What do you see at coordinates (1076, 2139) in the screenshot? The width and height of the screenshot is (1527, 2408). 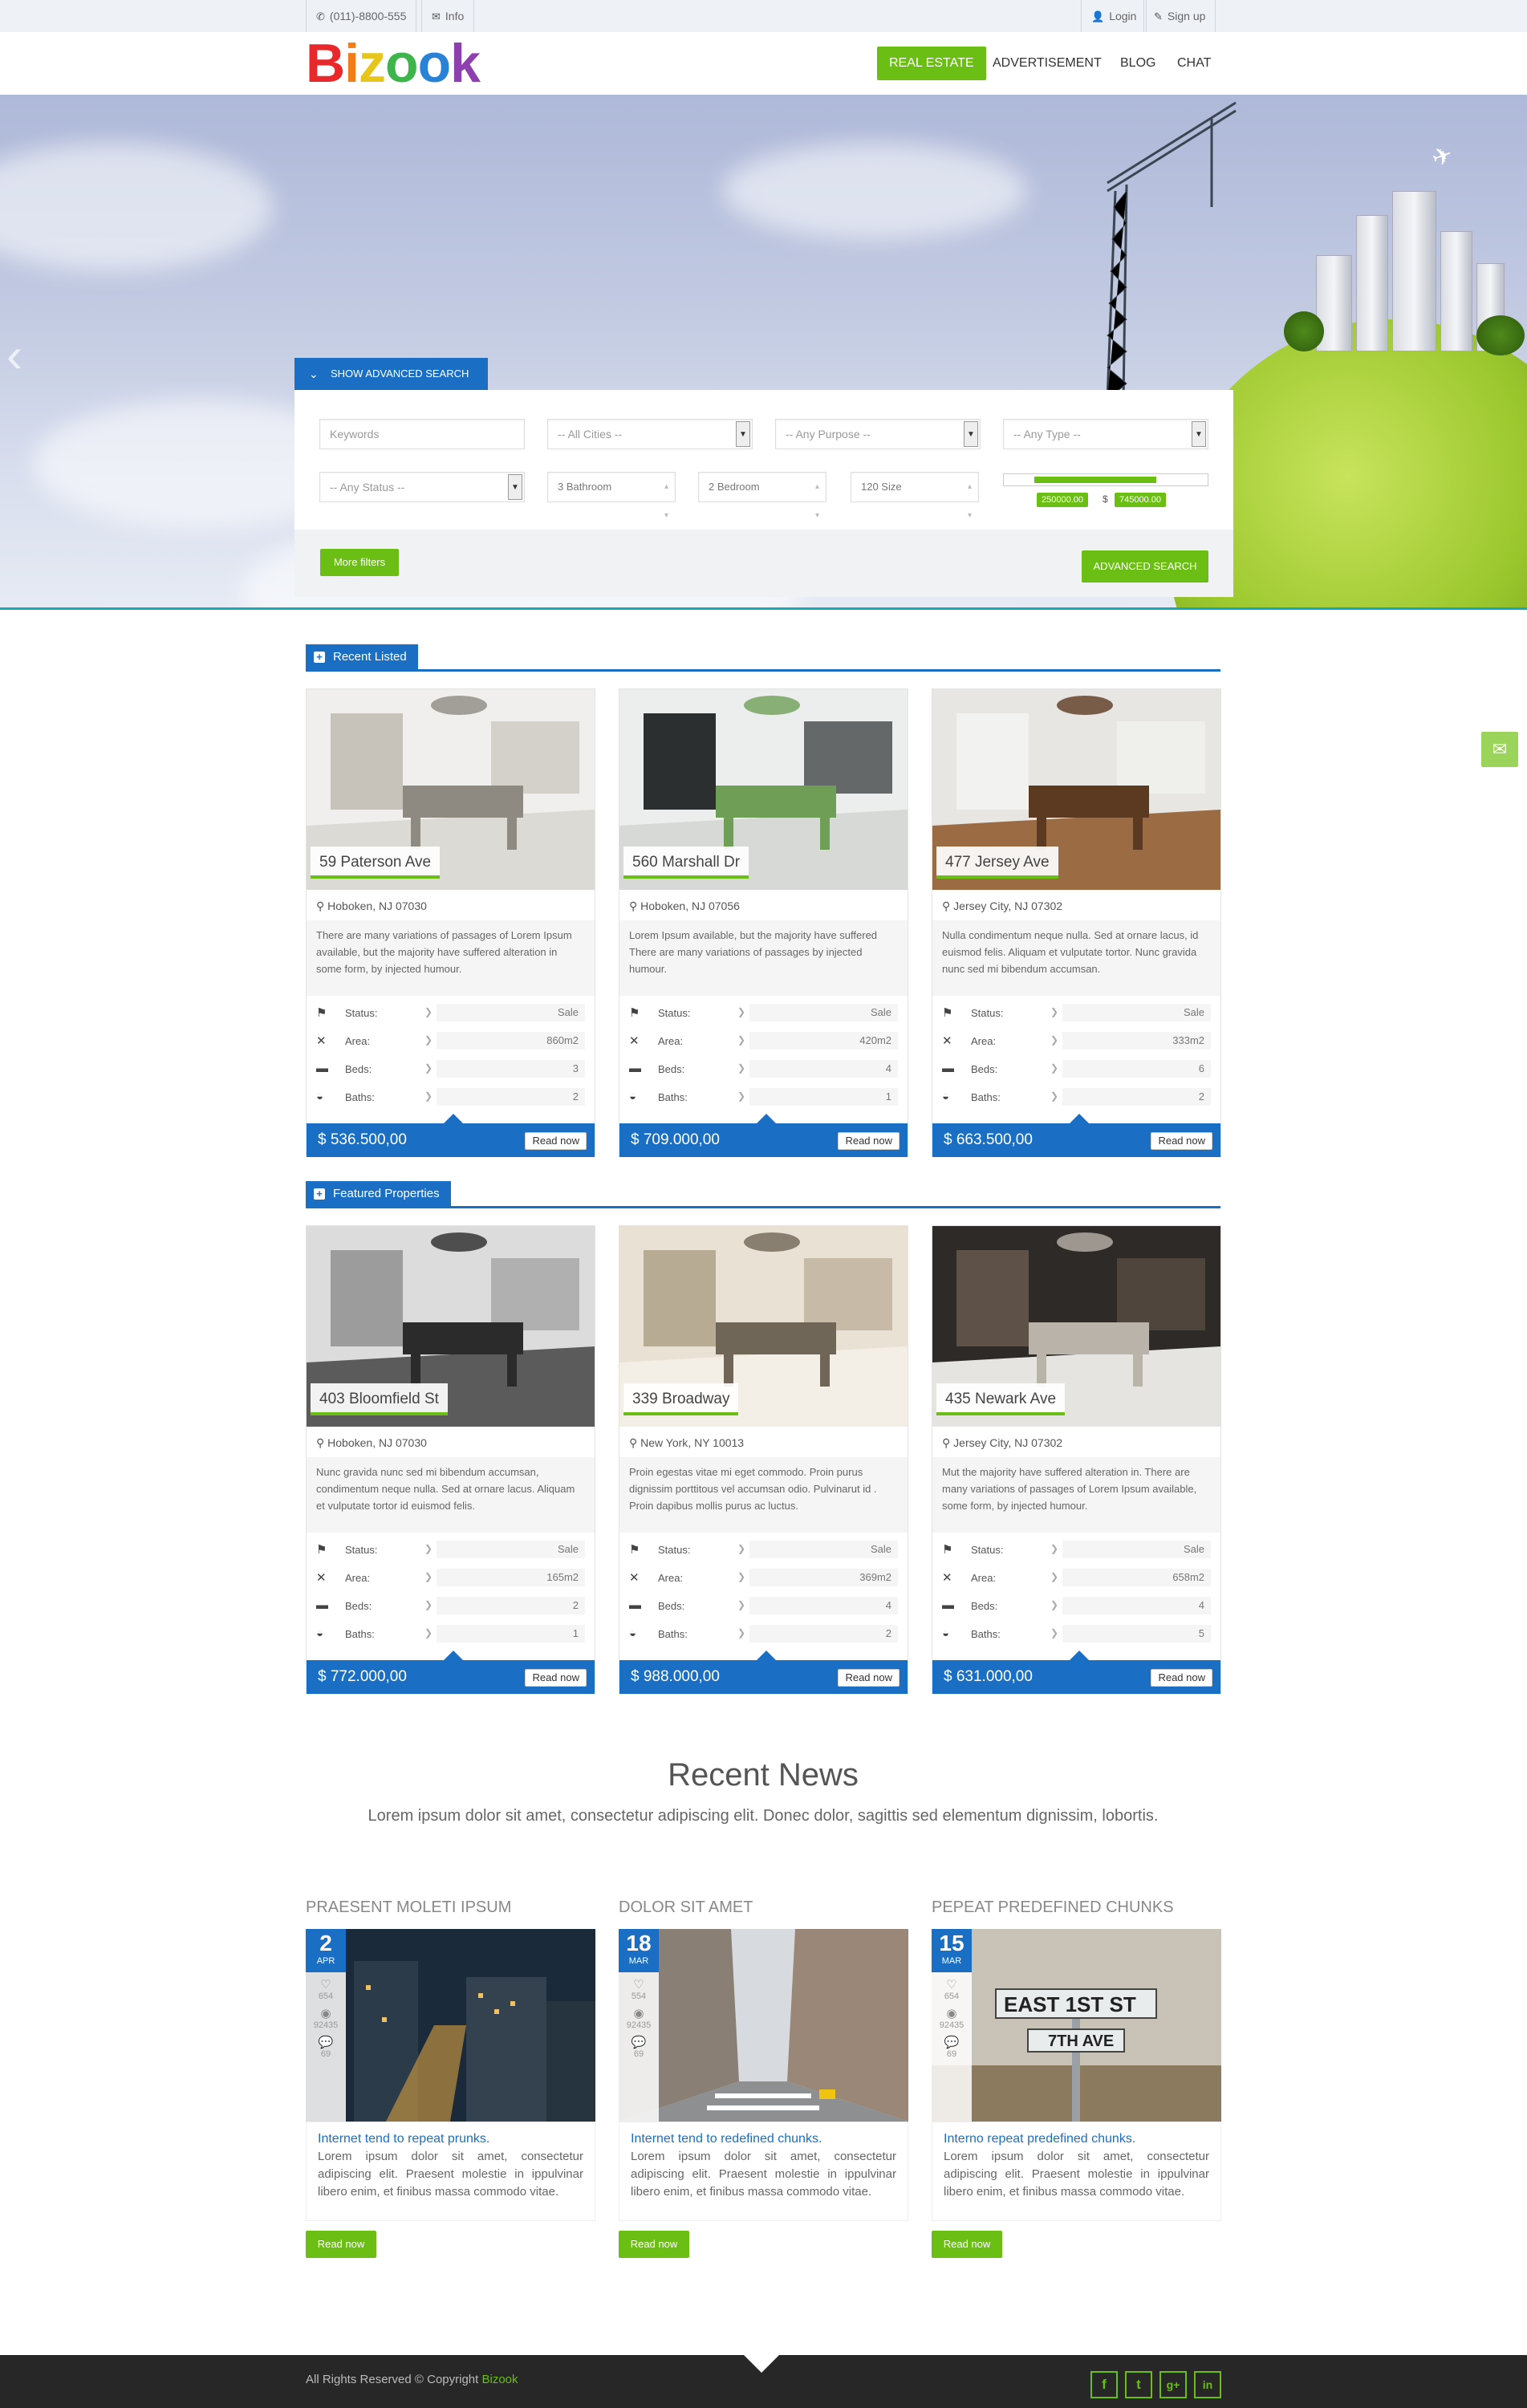 I see `news-link: Interno repeat predefined chunks.` at bounding box center [1076, 2139].